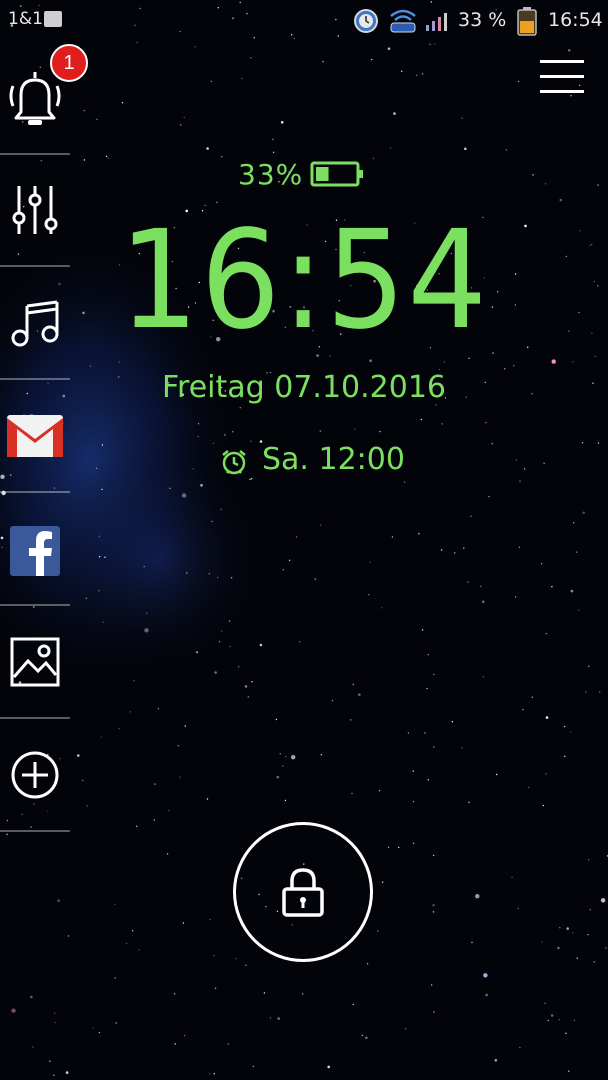  I want to click on lockscreen-date: Freitag 07.10.2016, so click(304, 387).